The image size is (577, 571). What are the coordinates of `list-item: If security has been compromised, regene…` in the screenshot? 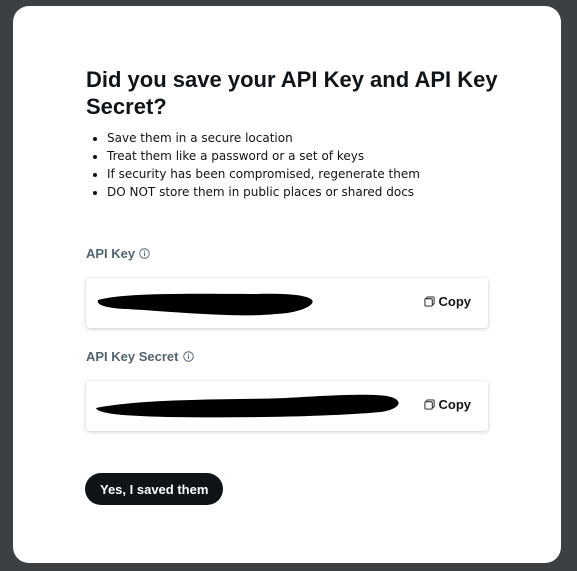 It's located at (263, 174).